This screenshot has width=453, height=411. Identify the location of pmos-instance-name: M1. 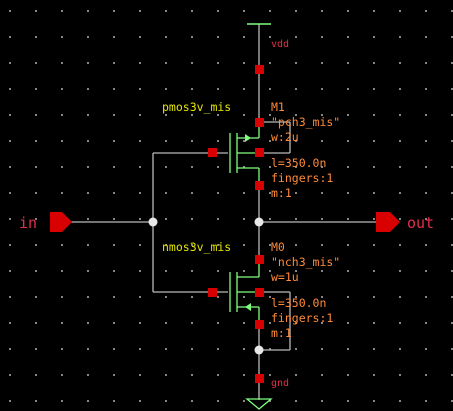
(278, 107).